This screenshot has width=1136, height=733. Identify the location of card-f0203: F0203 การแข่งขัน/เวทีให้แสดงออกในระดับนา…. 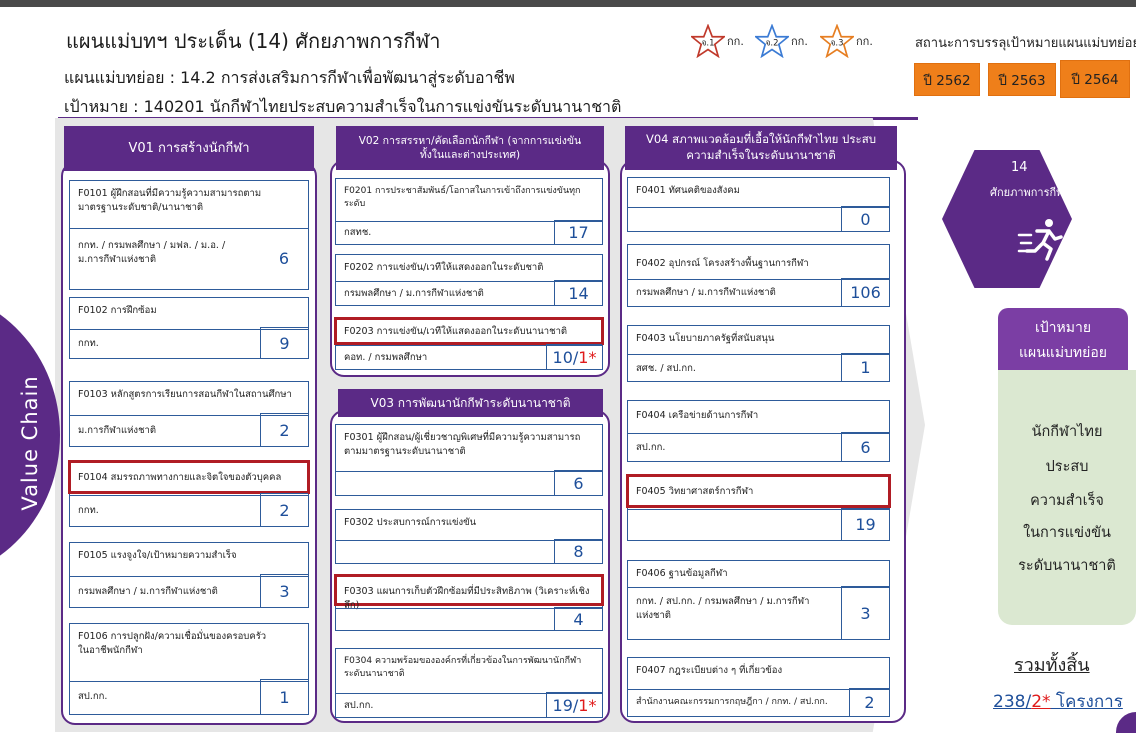
(469, 343).